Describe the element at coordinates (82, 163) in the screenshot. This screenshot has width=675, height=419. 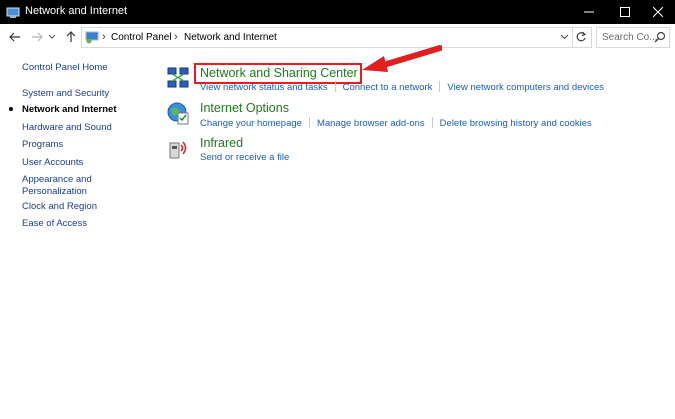
I see `sidebar-item-user-accounts: User Accounts` at that location.